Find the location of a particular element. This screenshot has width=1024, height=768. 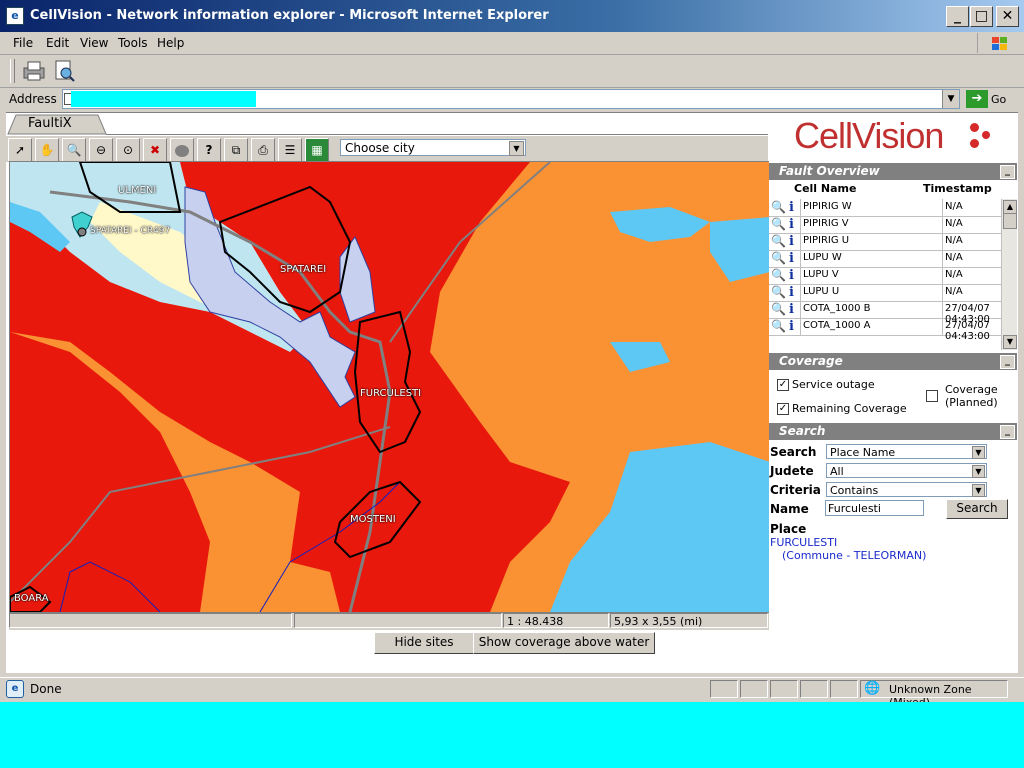

pan-hand-icon: ✋ is located at coordinates (47, 150).